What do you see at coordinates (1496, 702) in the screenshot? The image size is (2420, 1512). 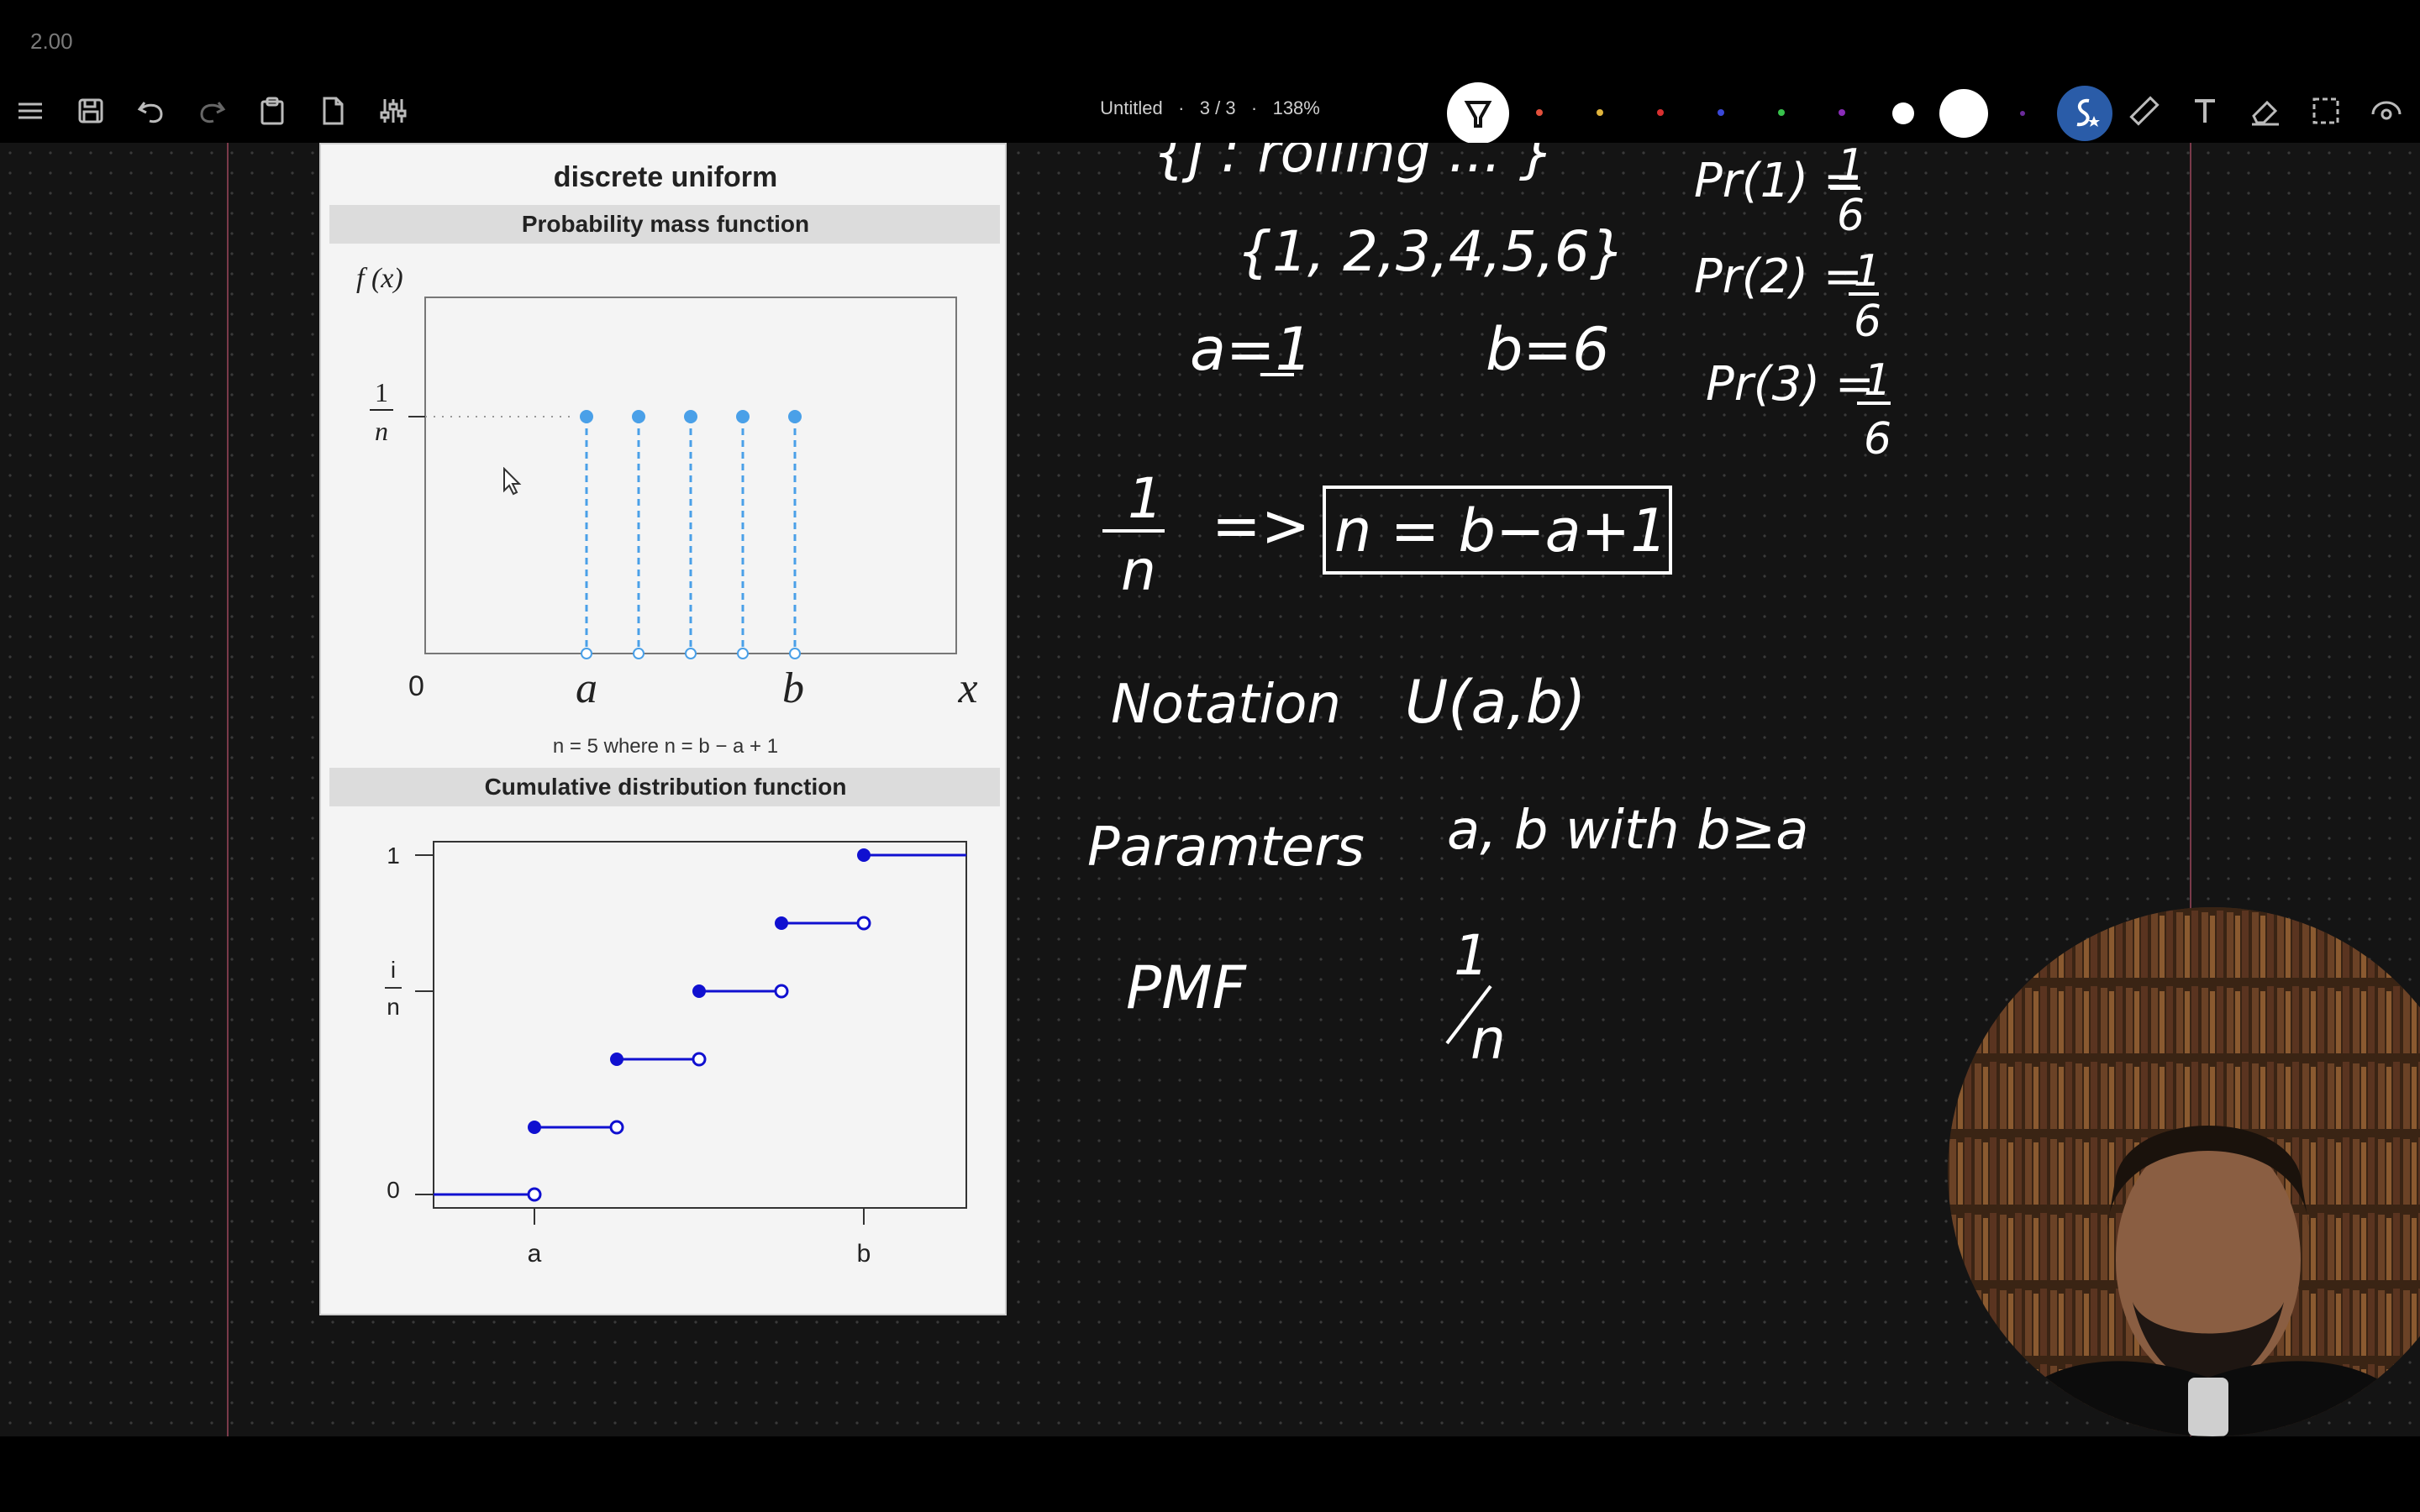 I see `note-notation-value: U(a,b)` at bounding box center [1496, 702].